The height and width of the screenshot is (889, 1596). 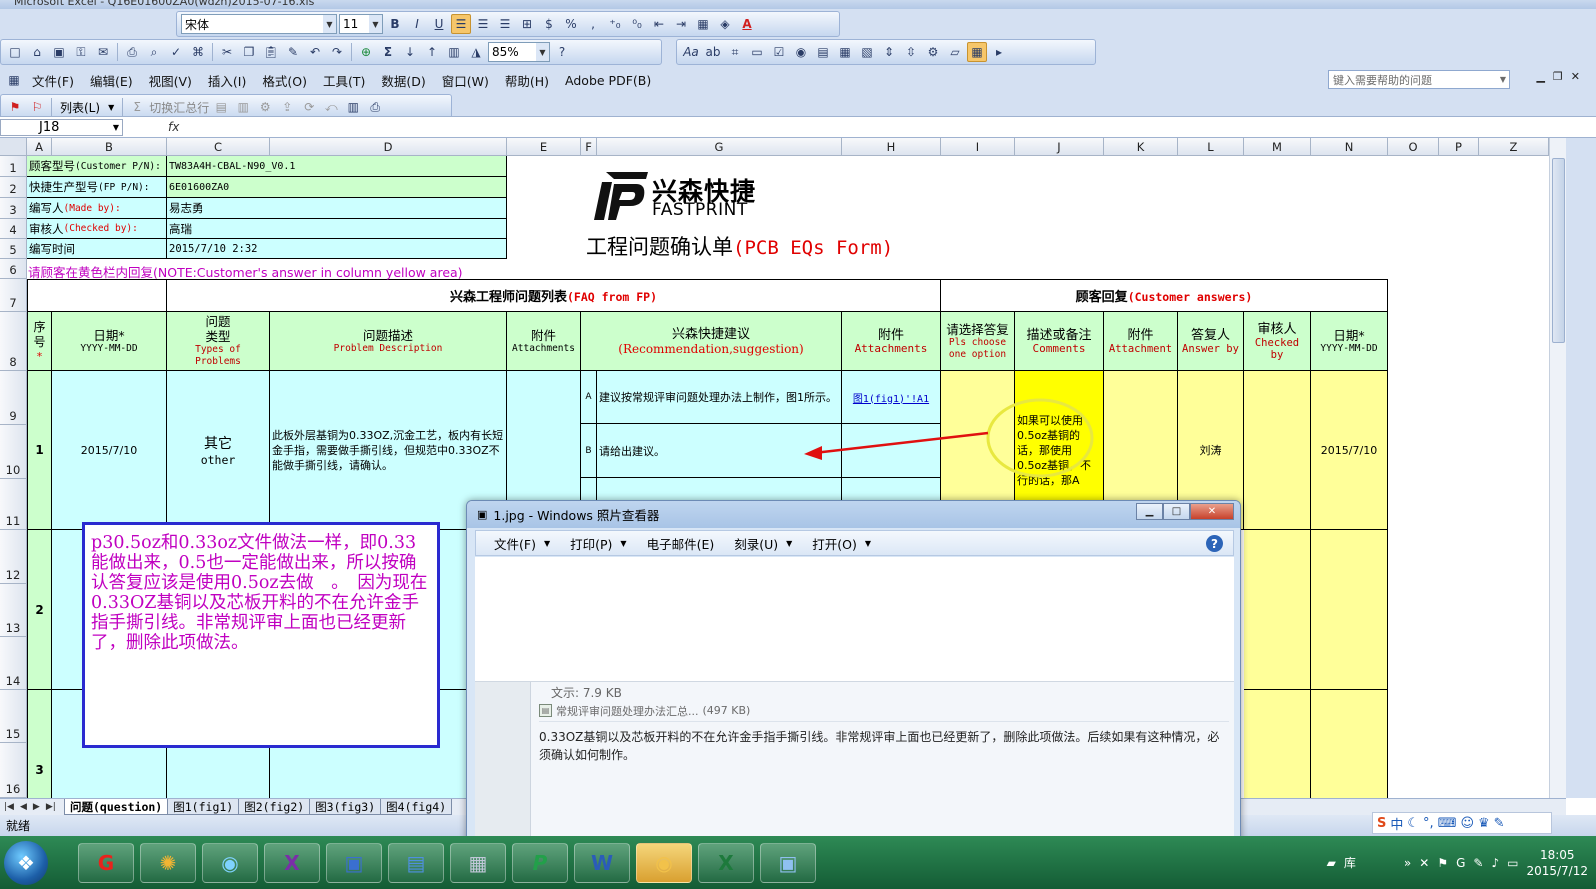 I want to click on align-left-button: ☰, so click(x=461, y=24).